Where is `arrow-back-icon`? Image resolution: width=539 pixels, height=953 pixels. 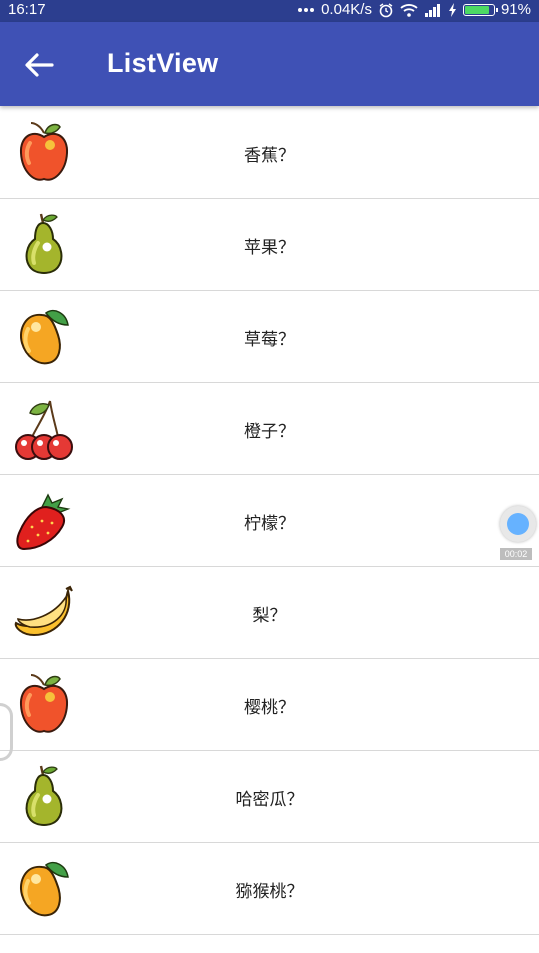 arrow-back-icon is located at coordinates (39, 65).